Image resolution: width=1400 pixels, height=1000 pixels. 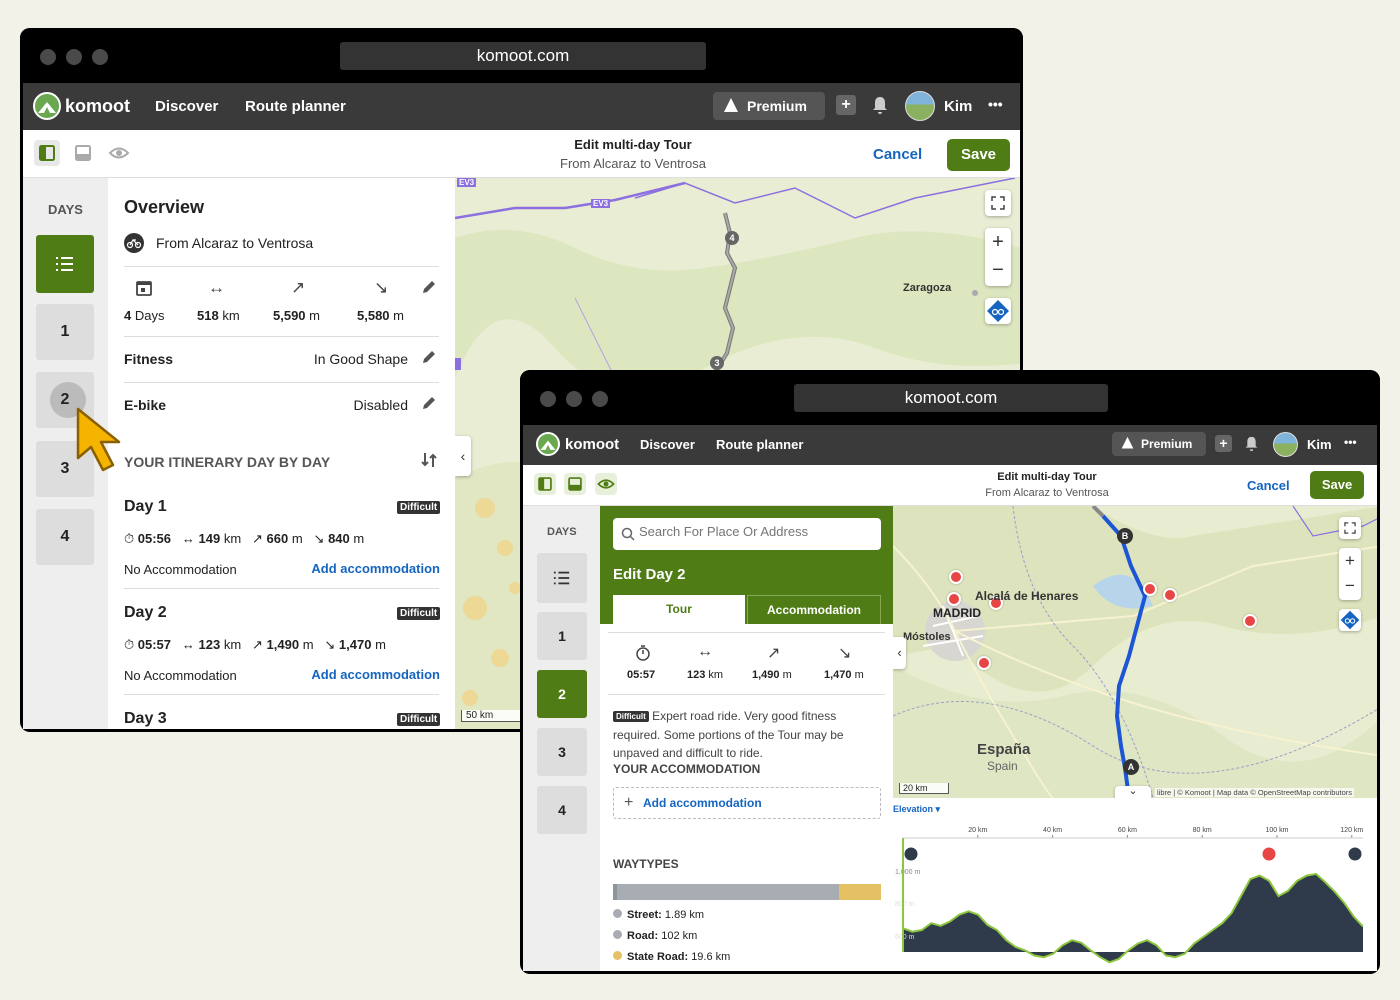 I want to click on edit-fitness-pencil-icon, so click(x=429, y=357).